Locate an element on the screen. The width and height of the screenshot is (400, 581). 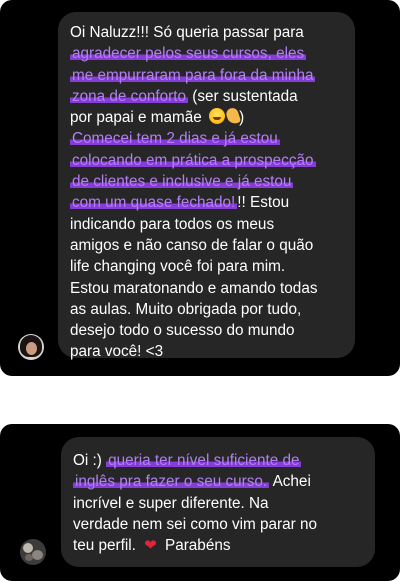
message-line: indicando para todos os meus is located at coordinates (206, 224).